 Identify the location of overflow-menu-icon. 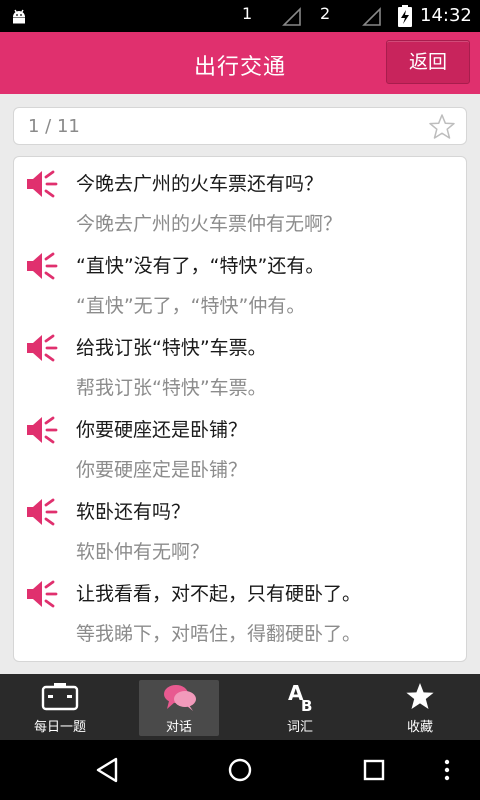
(447, 770).